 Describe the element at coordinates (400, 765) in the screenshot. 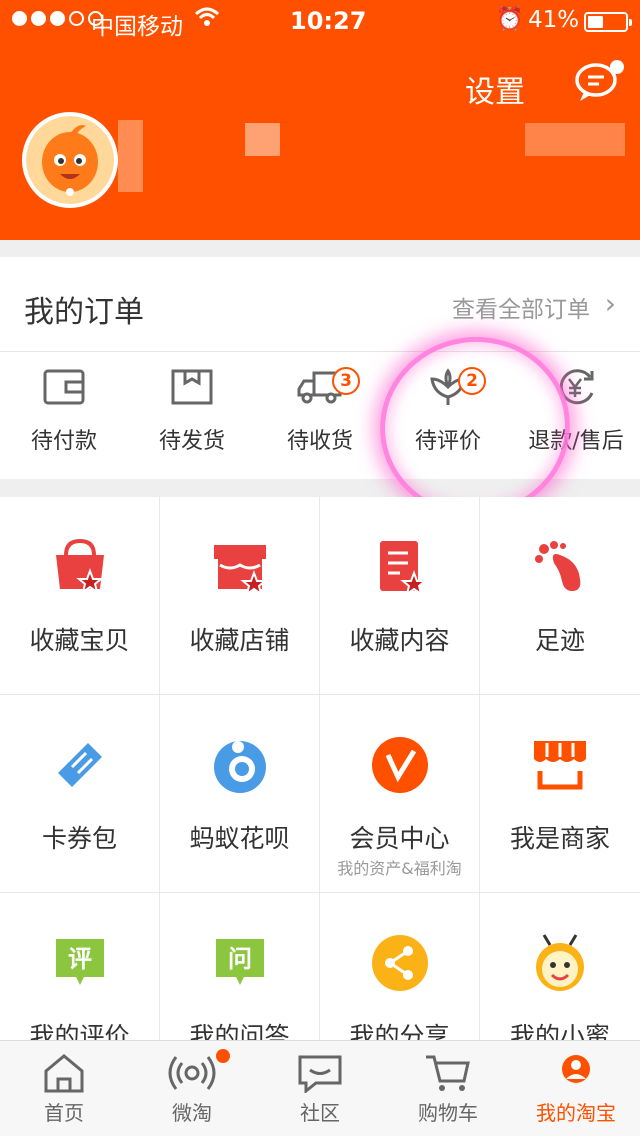

I see `vip-icon` at that location.